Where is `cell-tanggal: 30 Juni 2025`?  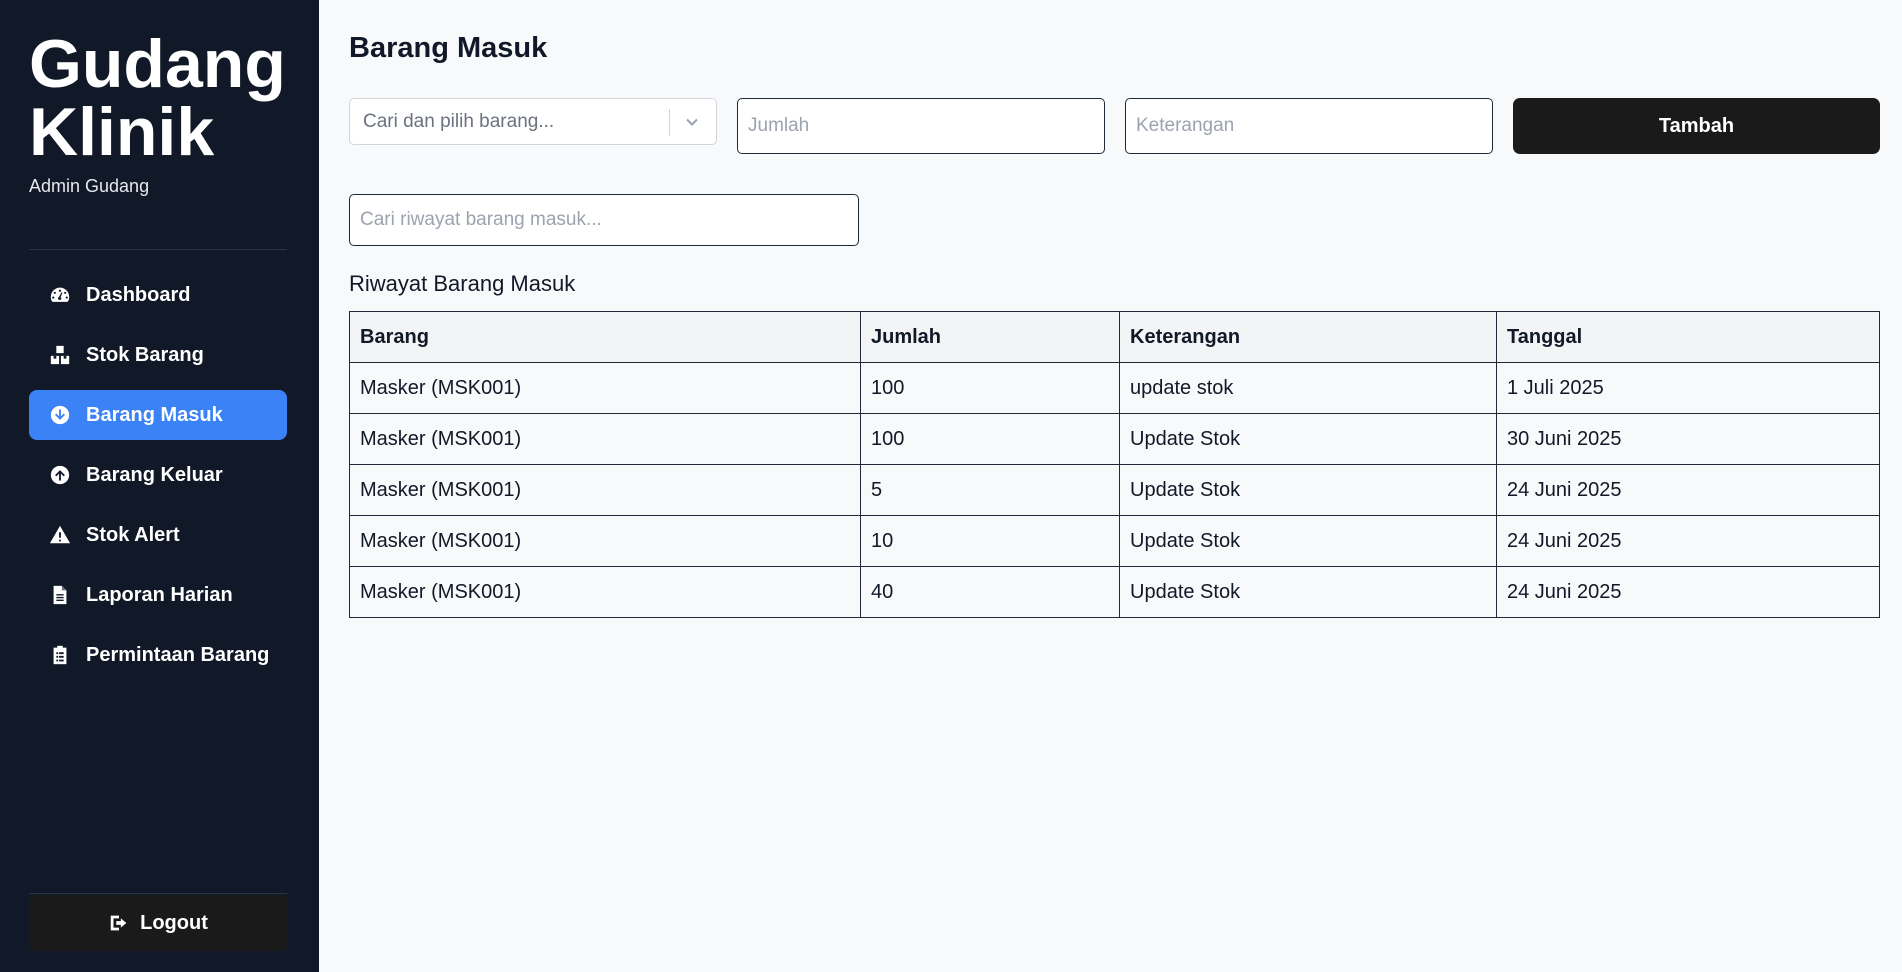 cell-tanggal: 30 Juni 2025 is located at coordinates (1688, 439).